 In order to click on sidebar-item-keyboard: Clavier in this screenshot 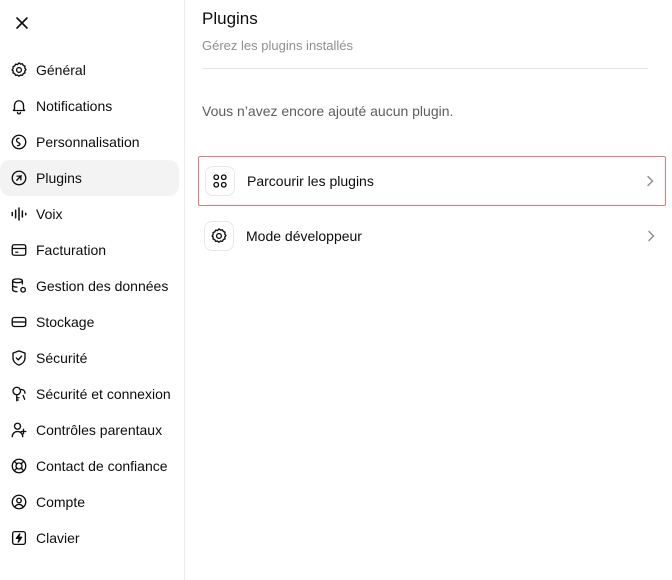, I will do `click(89, 538)`.